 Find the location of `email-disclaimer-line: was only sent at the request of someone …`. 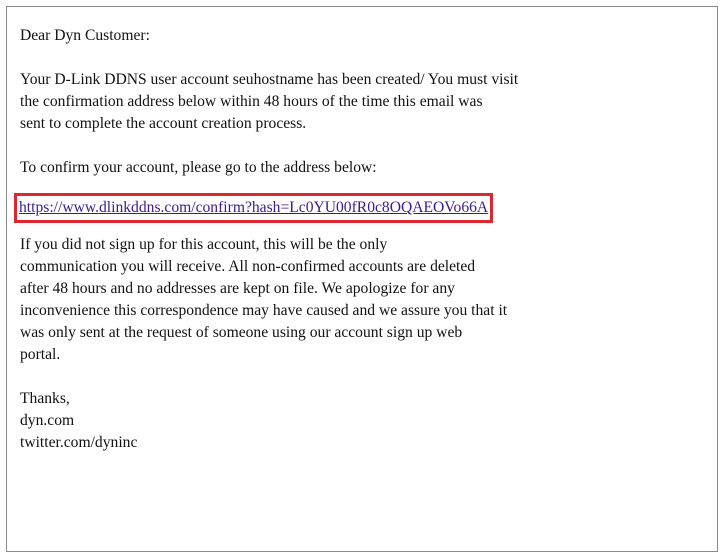

email-disclaimer-line: was only sent at the request of someone … is located at coordinates (241, 332).